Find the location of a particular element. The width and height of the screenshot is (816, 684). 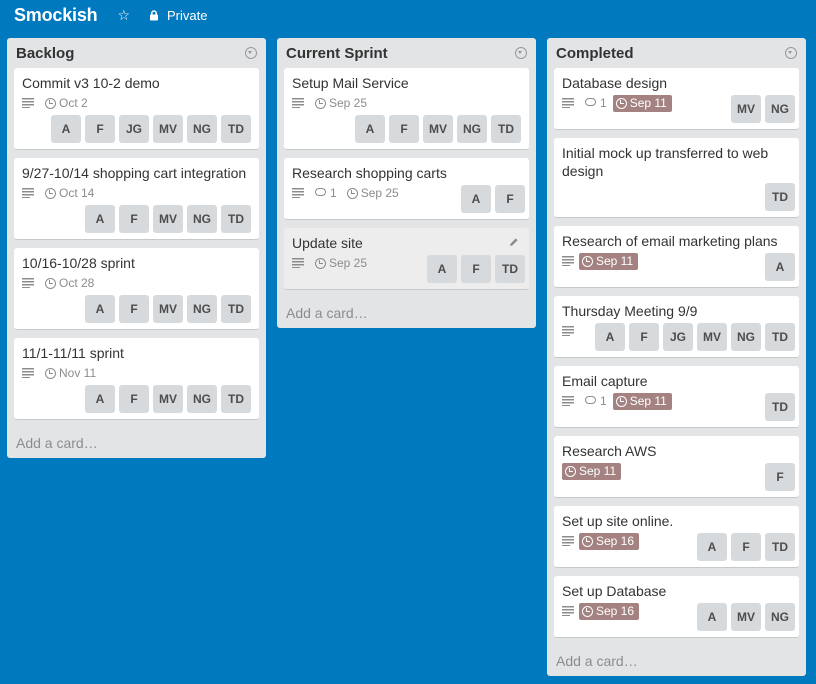

card: Update site Sep 25 A F TD is located at coordinates (406, 259).